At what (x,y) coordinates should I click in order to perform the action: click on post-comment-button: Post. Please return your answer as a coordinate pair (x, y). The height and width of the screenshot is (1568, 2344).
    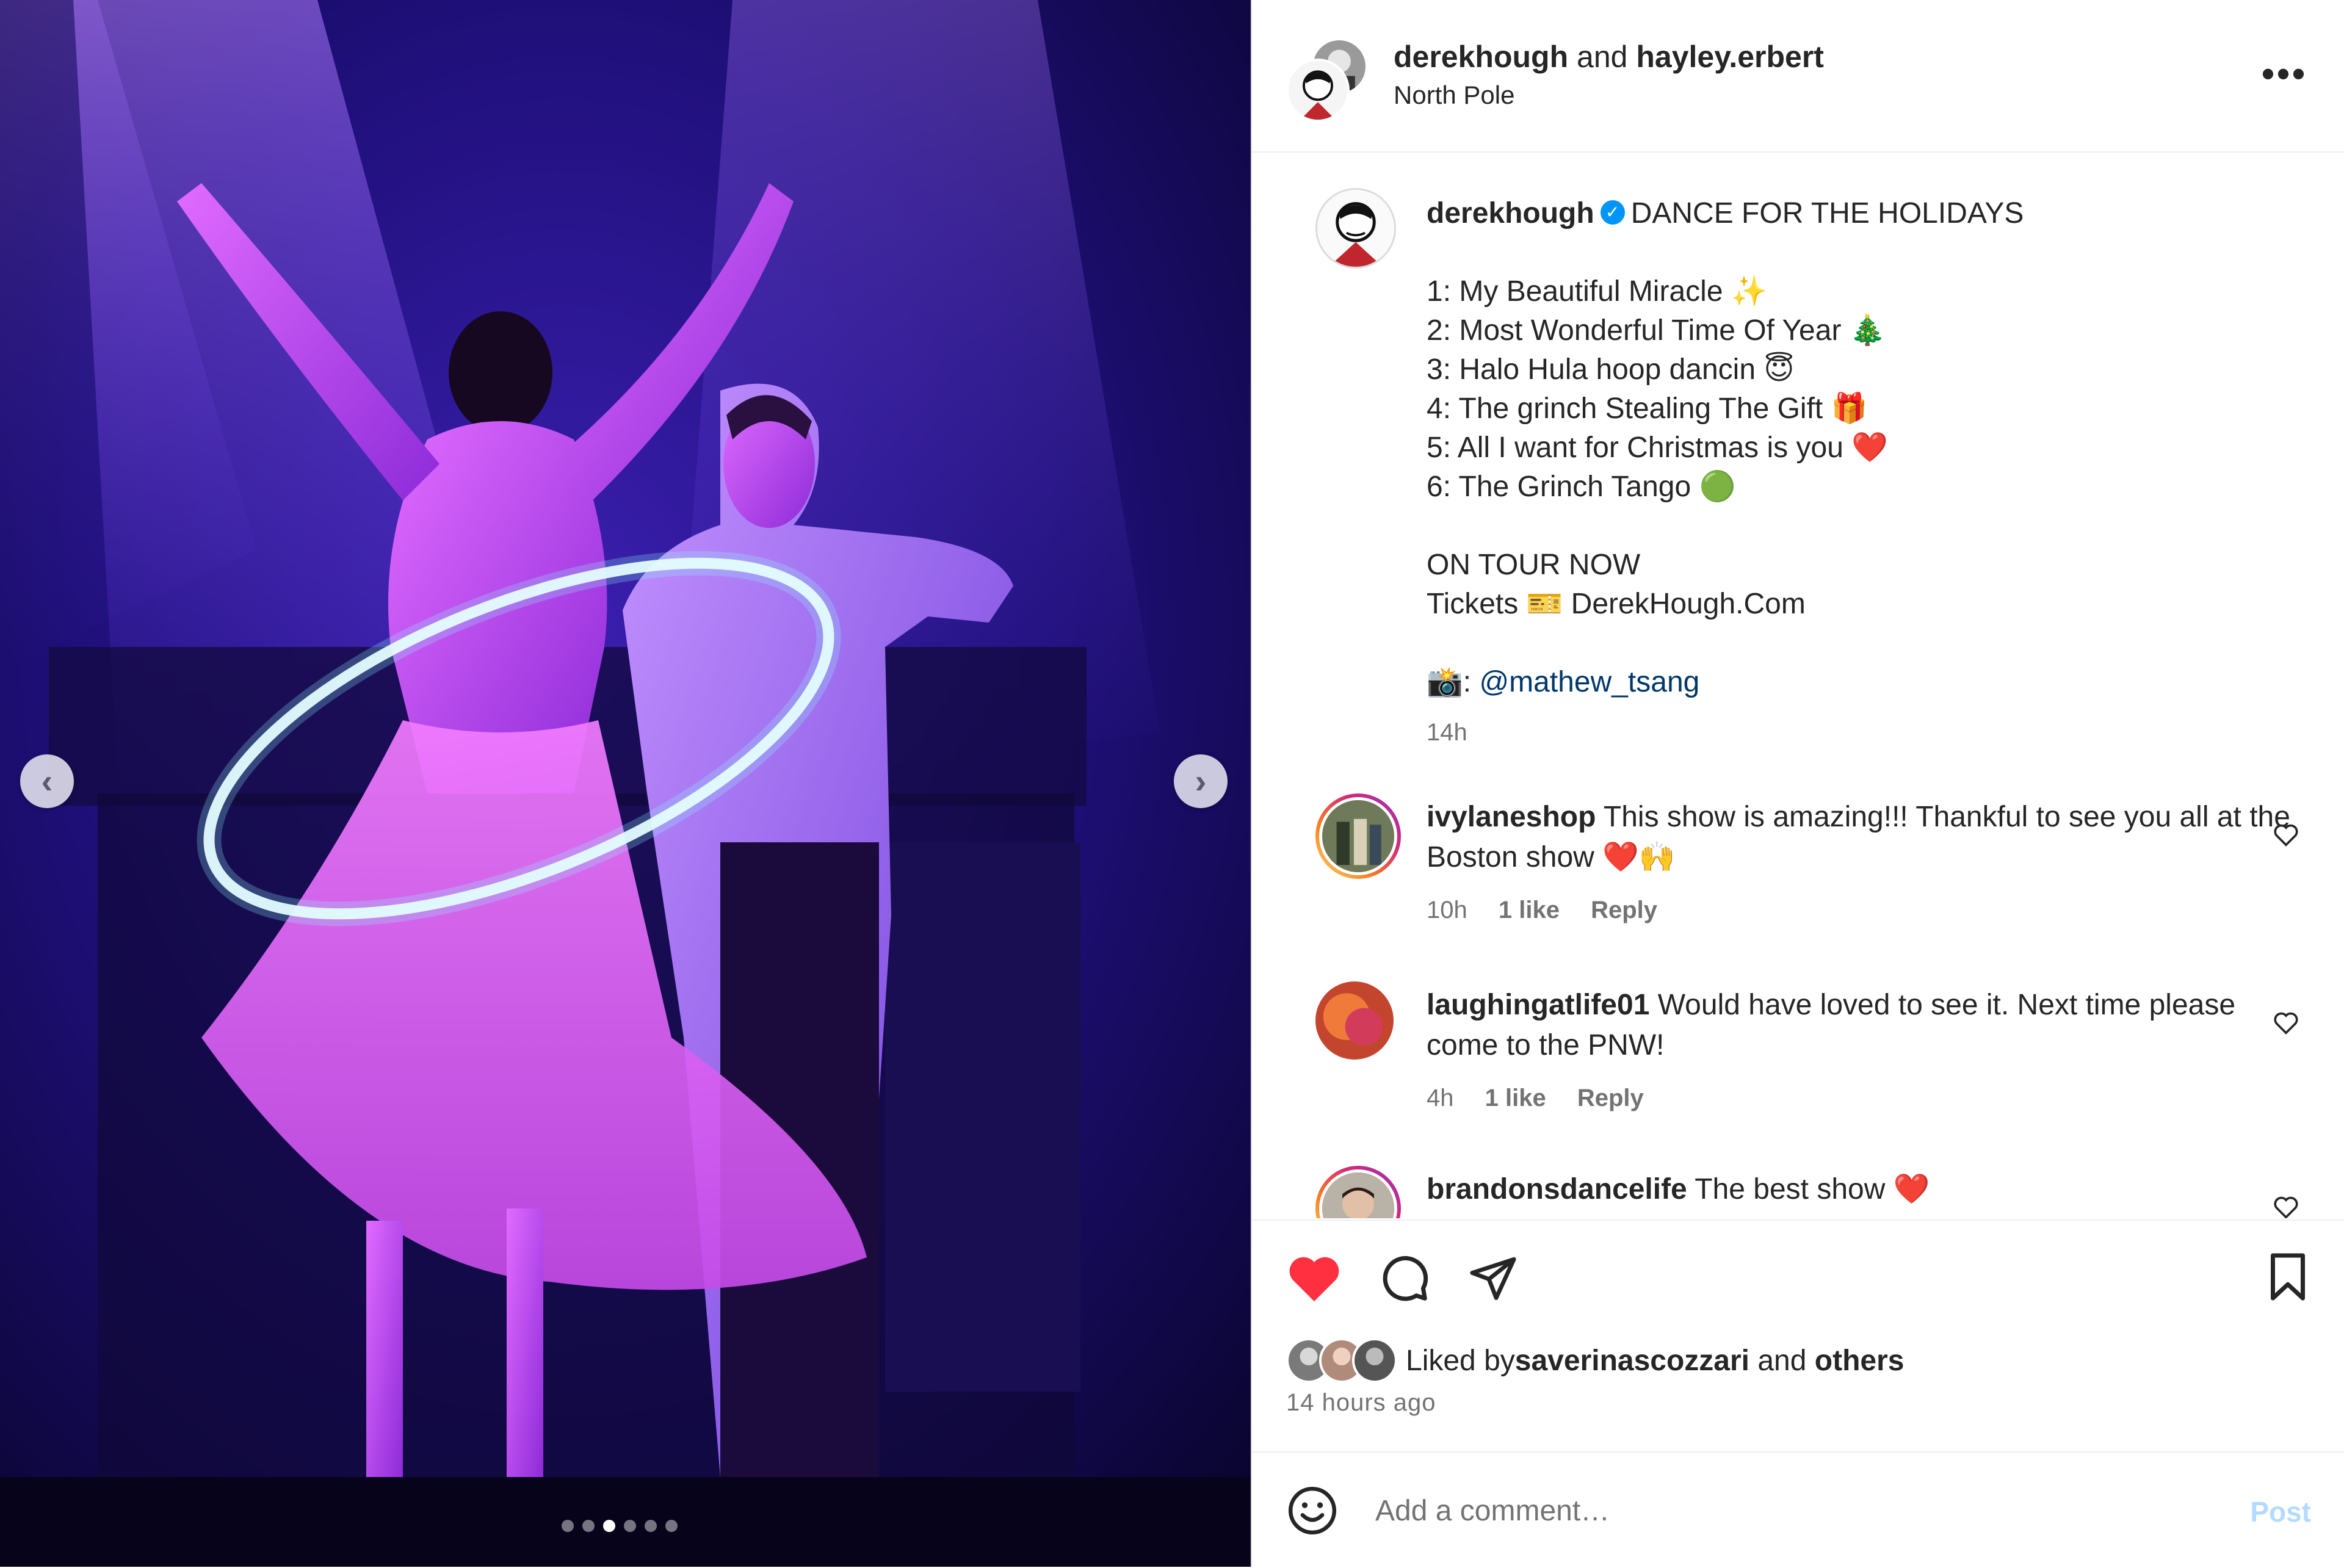
    Looking at the image, I should click on (2280, 1511).